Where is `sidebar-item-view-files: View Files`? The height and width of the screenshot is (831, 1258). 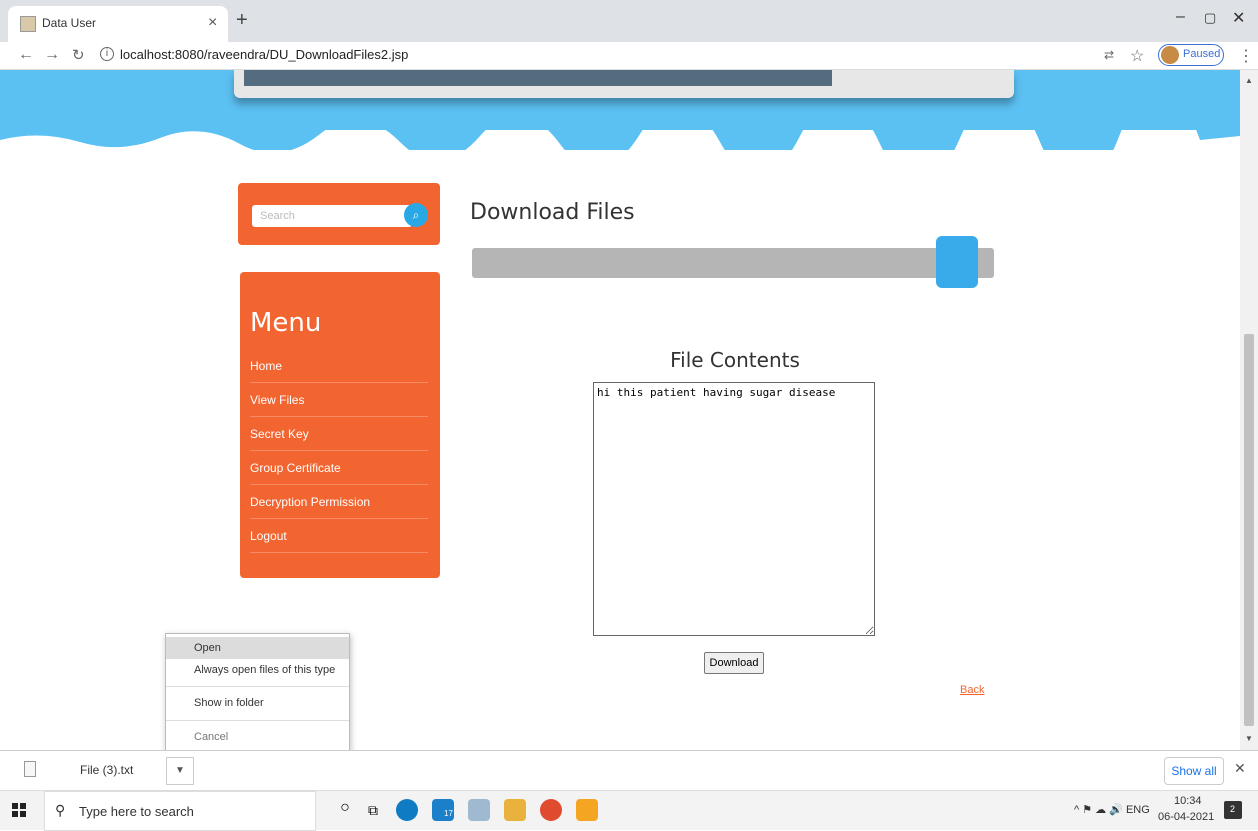 sidebar-item-view-files: View Files is located at coordinates (339, 400).